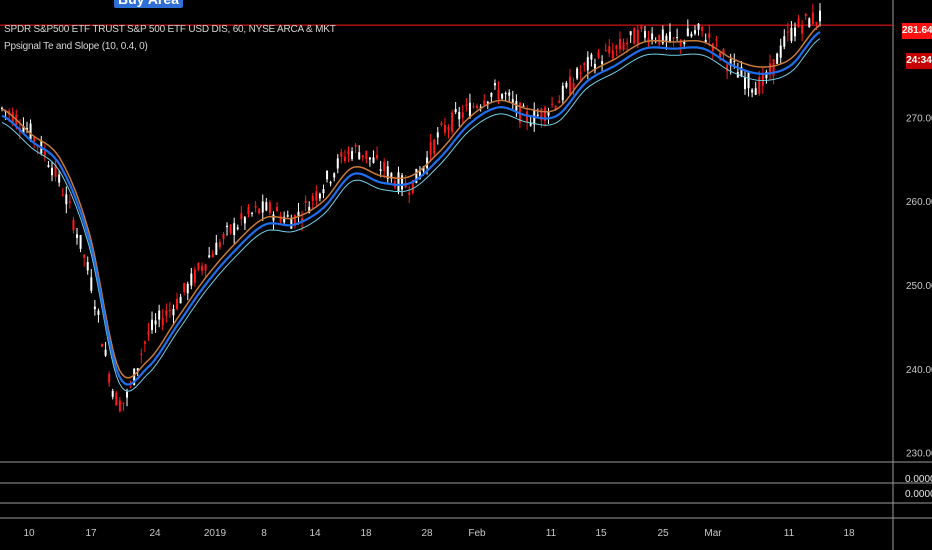 This screenshot has height=550, width=932. What do you see at coordinates (918, 479) in the screenshot?
I see `sub-pane-value-label: 0.0000` at bounding box center [918, 479].